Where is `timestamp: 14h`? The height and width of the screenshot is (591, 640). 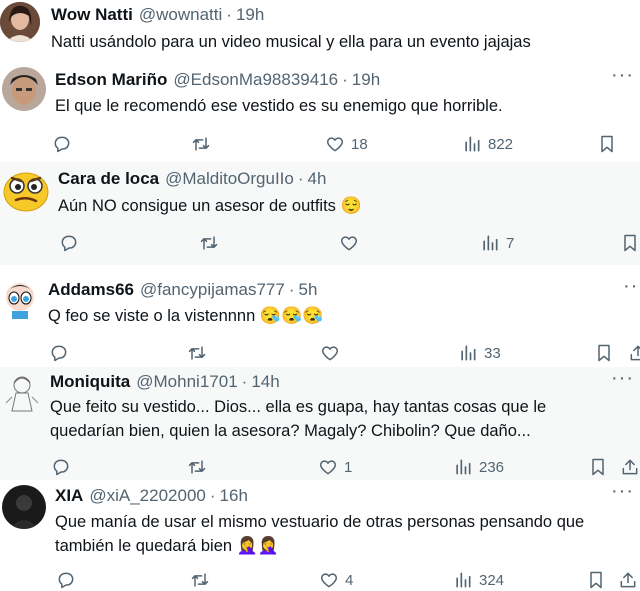
timestamp: 14h is located at coordinates (265, 381).